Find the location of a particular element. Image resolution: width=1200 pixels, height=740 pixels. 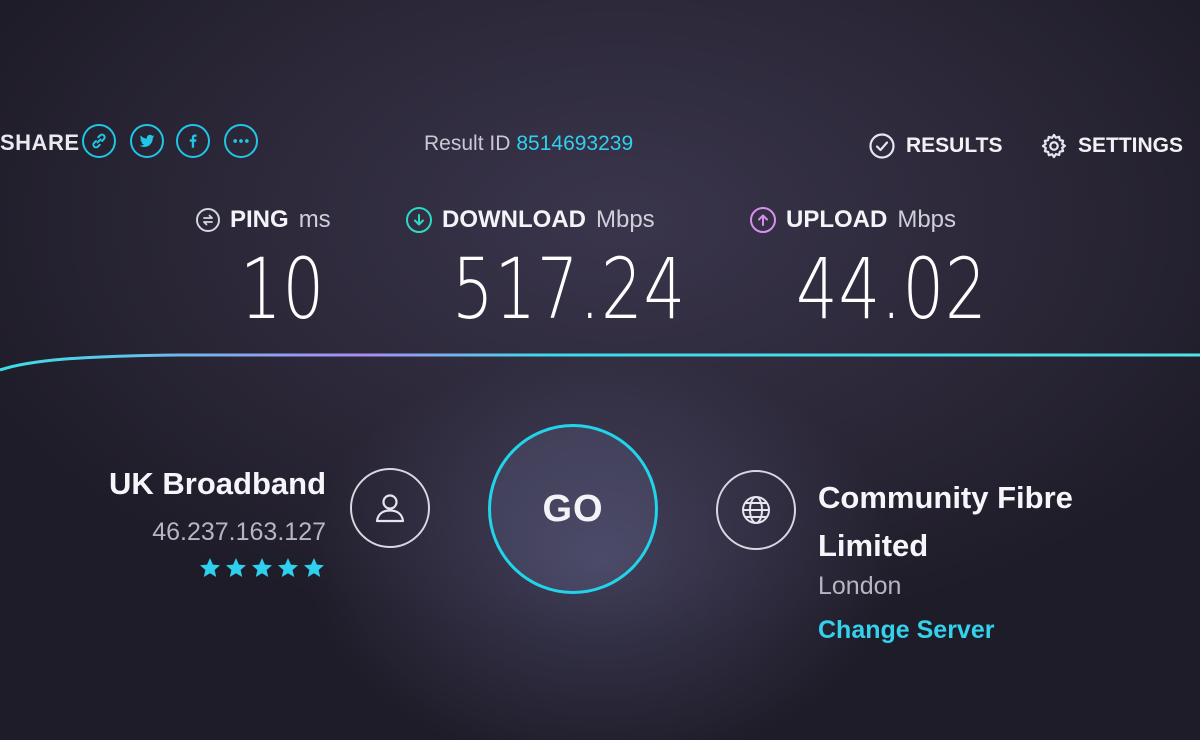

globe-icon is located at coordinates (756, 510).